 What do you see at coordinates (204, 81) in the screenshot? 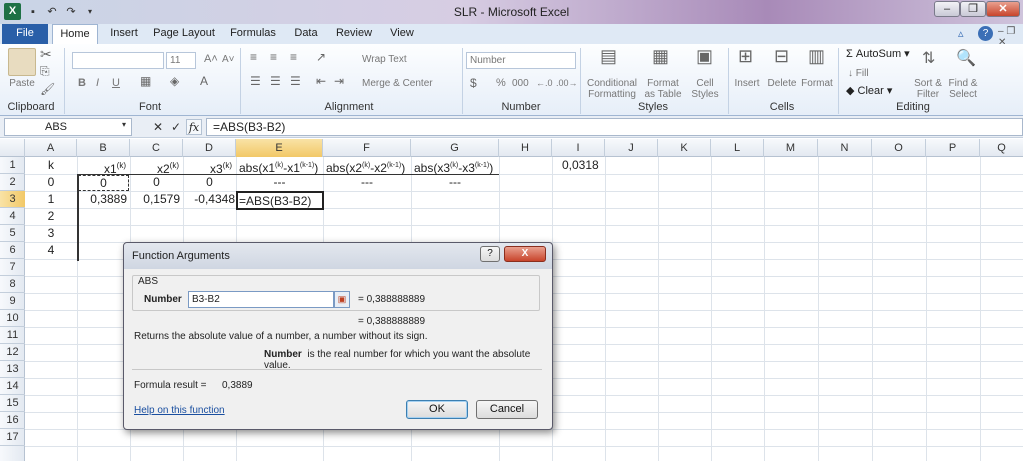
I see `font-color-icon: A` at bounding box center [204, 81].